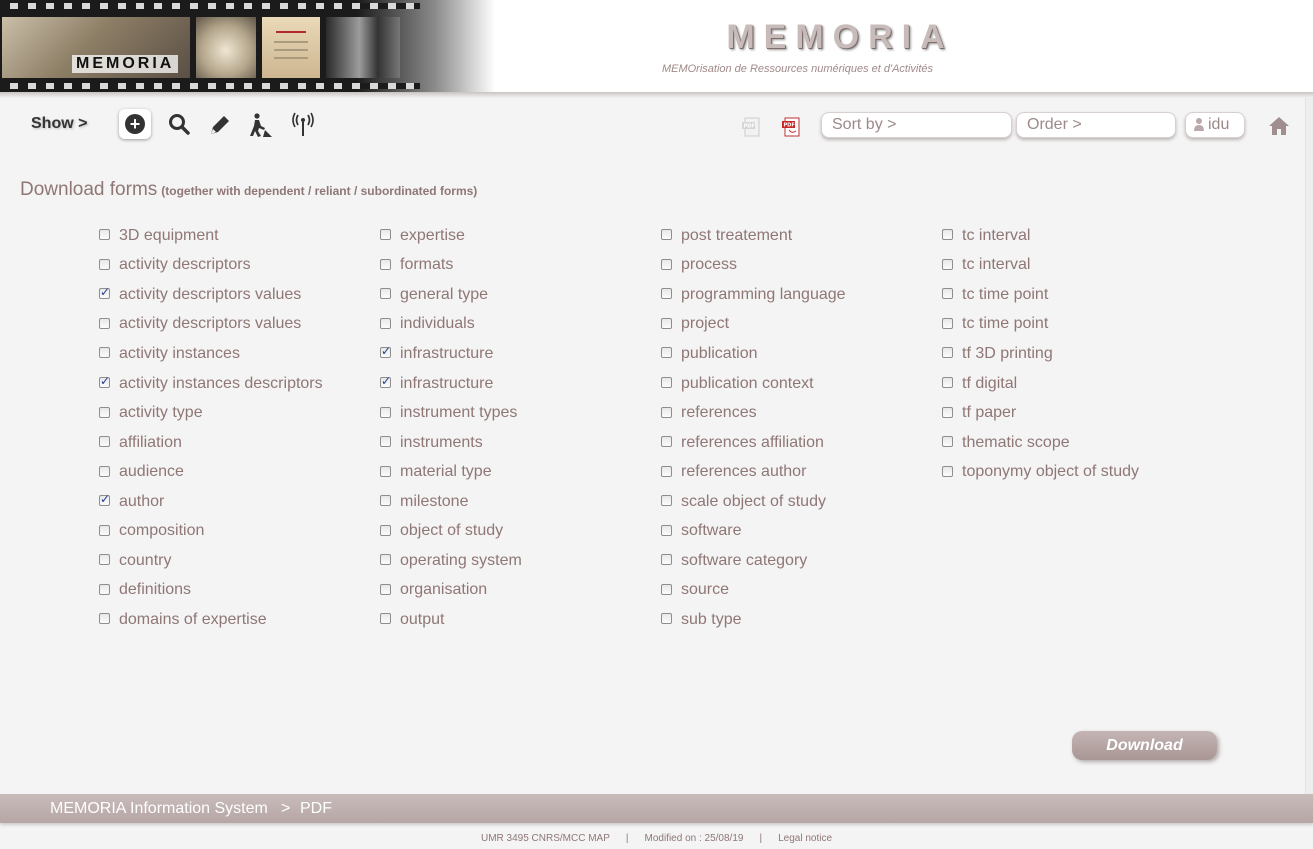  Describe the element at coordinates (796, 413) in the screenshot. I see `form-option: references` at that location.